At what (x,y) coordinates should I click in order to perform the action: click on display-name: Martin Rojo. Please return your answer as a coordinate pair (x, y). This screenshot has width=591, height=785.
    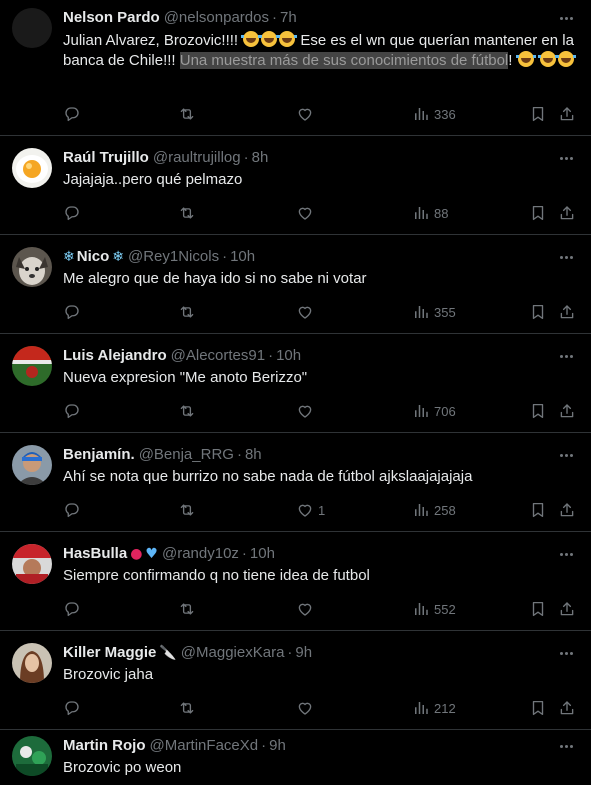
    Looking at the image, I should click on (104, 746).